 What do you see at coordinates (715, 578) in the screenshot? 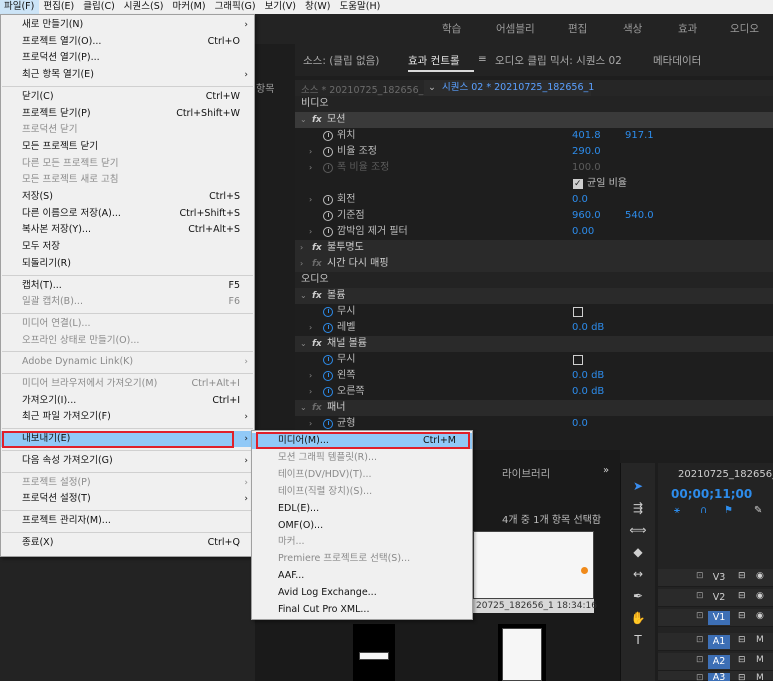
I see `track-v3: ⊡ V3 ⊟ ◉` at bounding box center [715, 578].